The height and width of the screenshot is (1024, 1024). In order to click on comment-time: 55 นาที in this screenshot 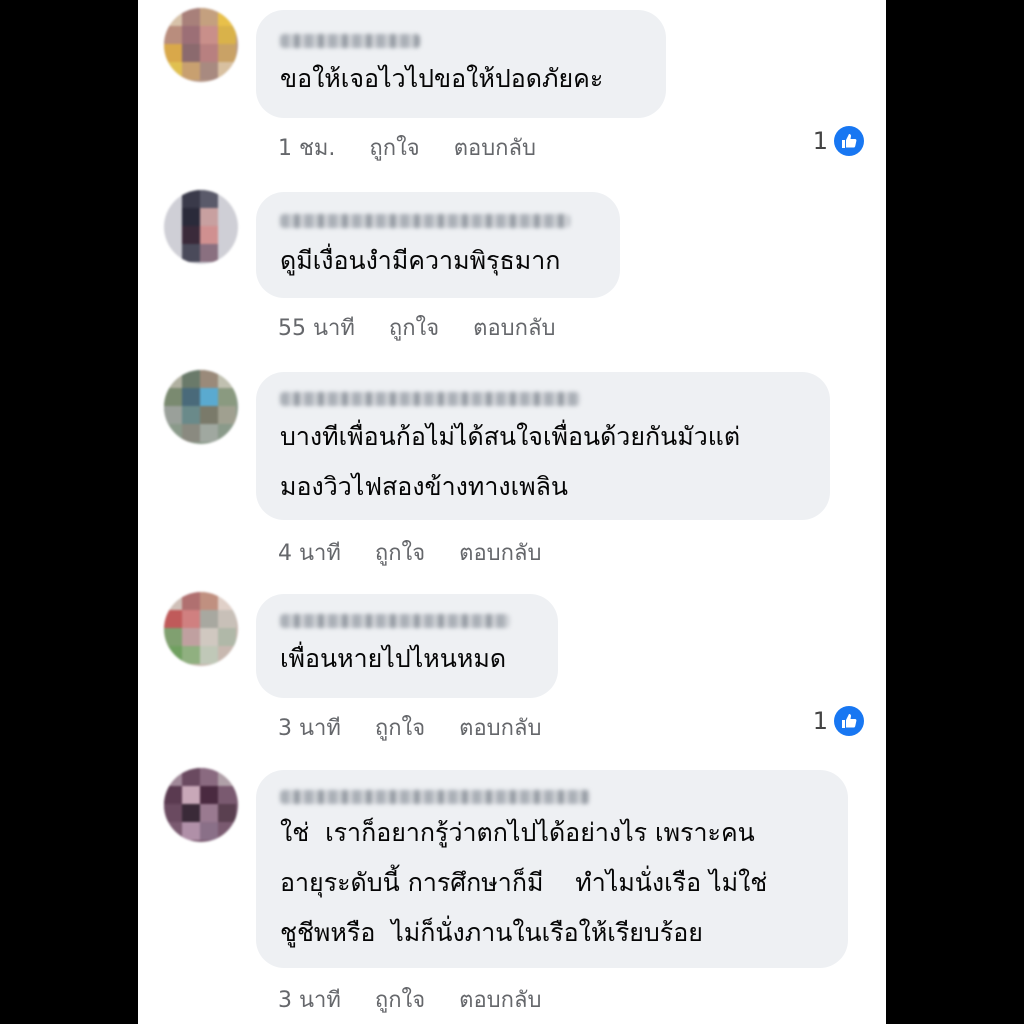, I will do `click(316, 327)`.